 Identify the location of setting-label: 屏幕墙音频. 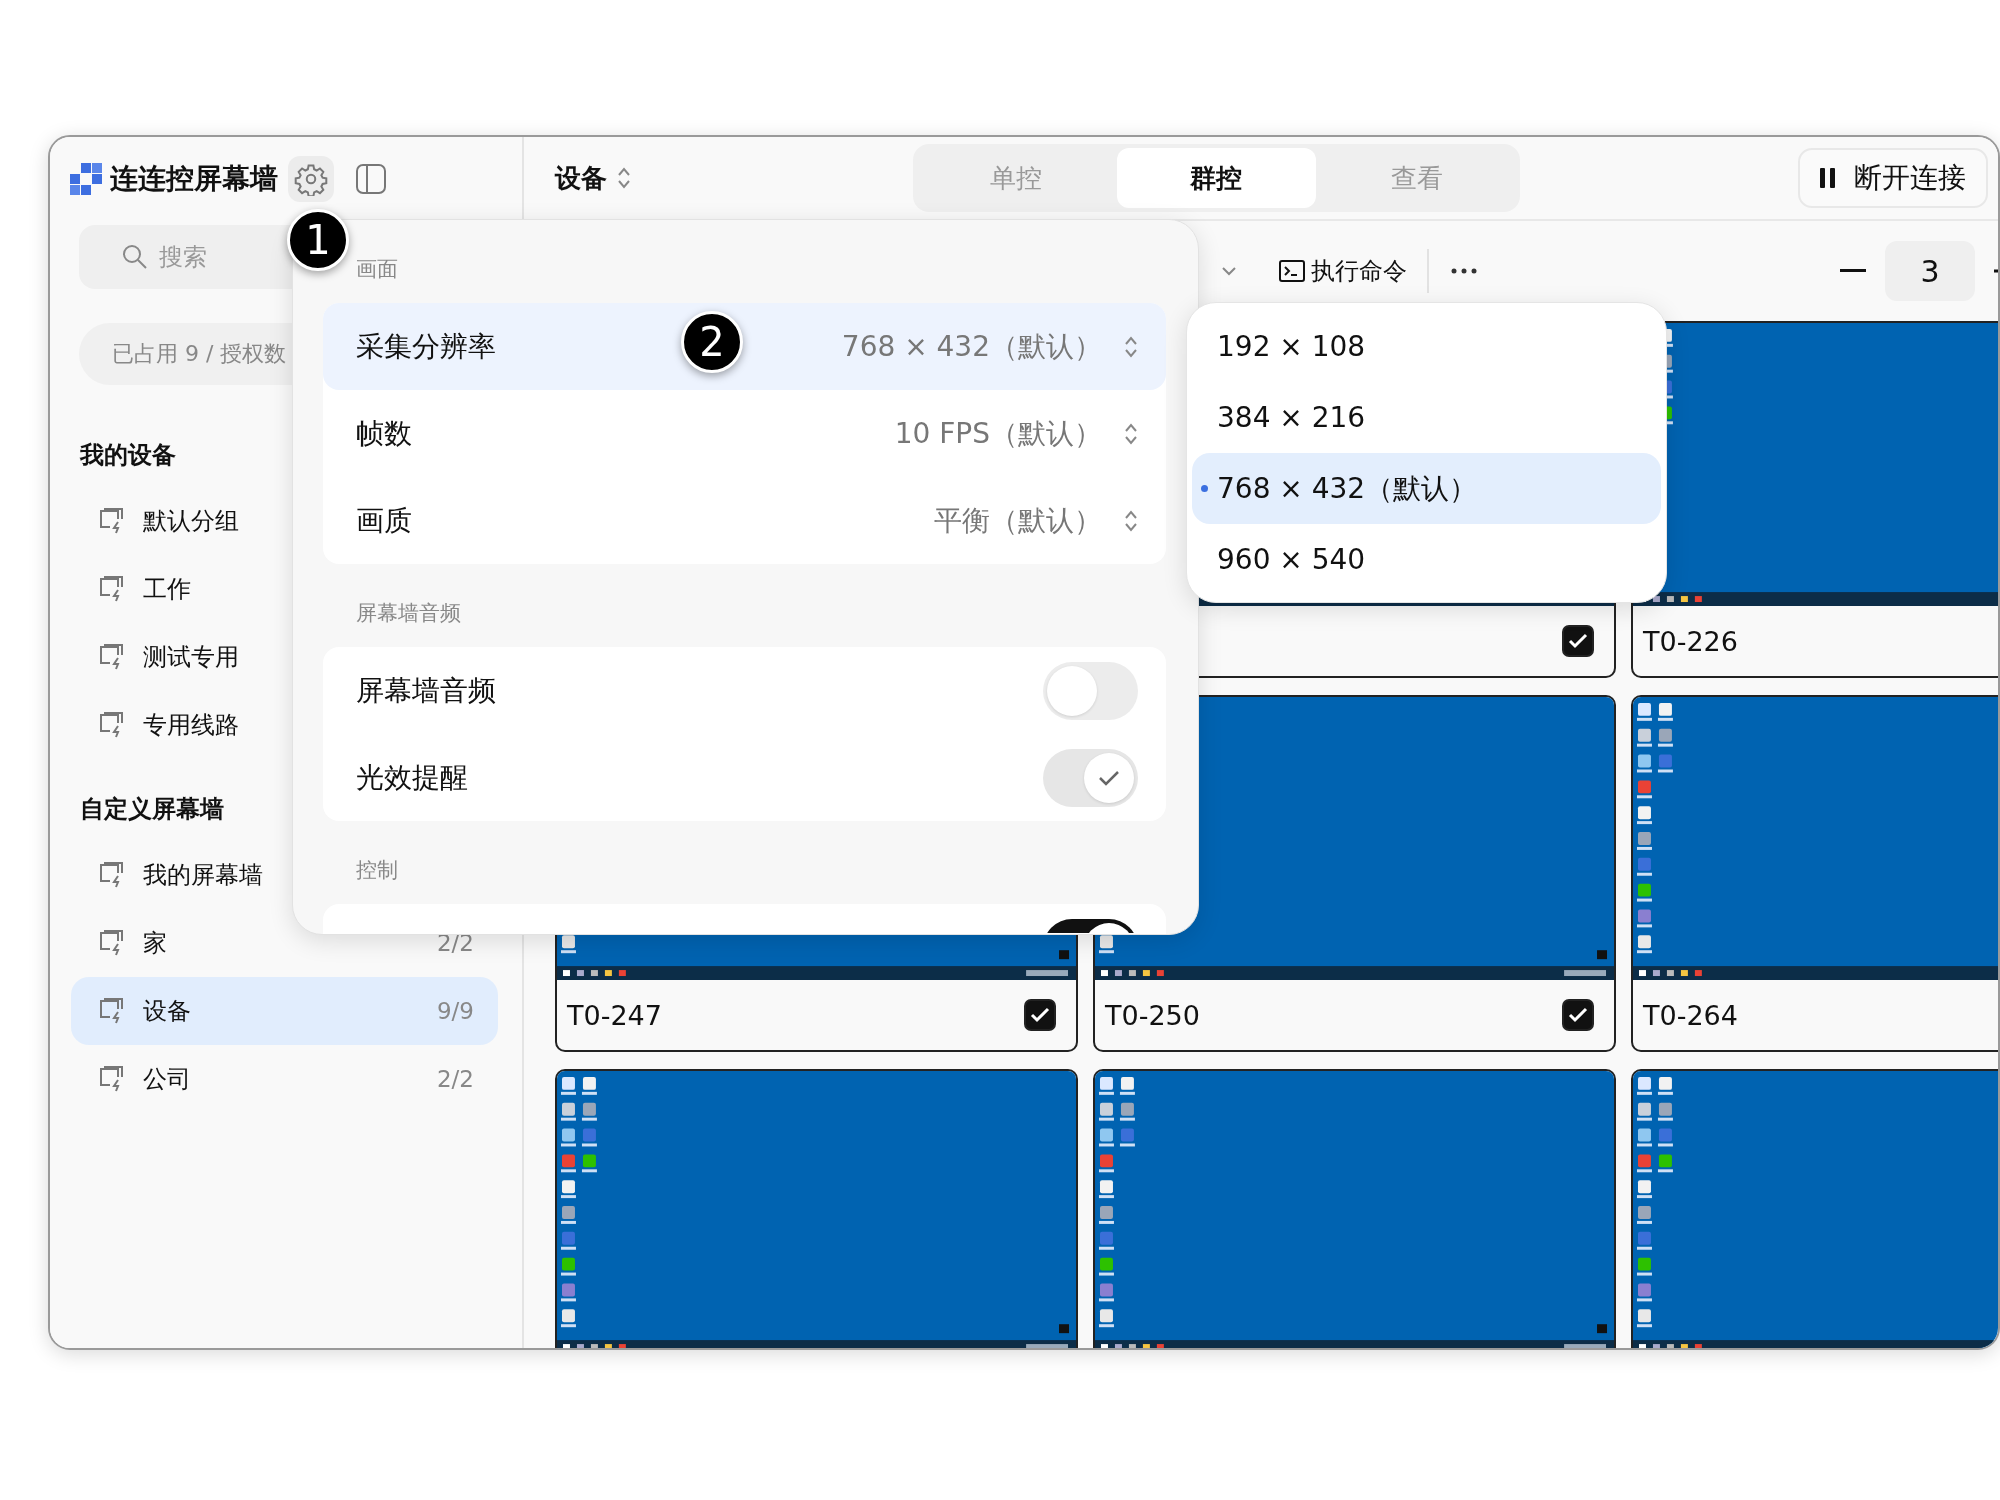
(426, 690).